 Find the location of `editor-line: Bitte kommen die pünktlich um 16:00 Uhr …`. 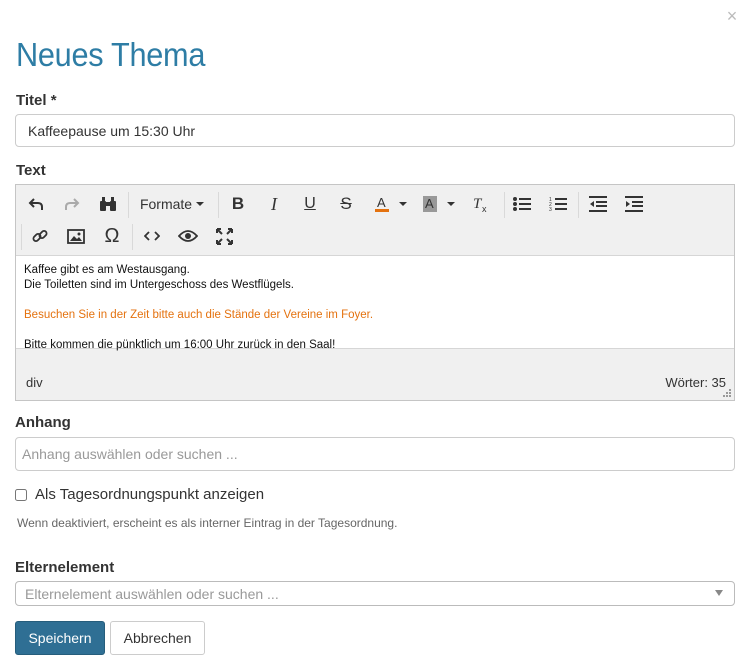

editor-line: Bitte kommen die pünktlich um 16:00 Uhr … is located at coordinates (180, 345).